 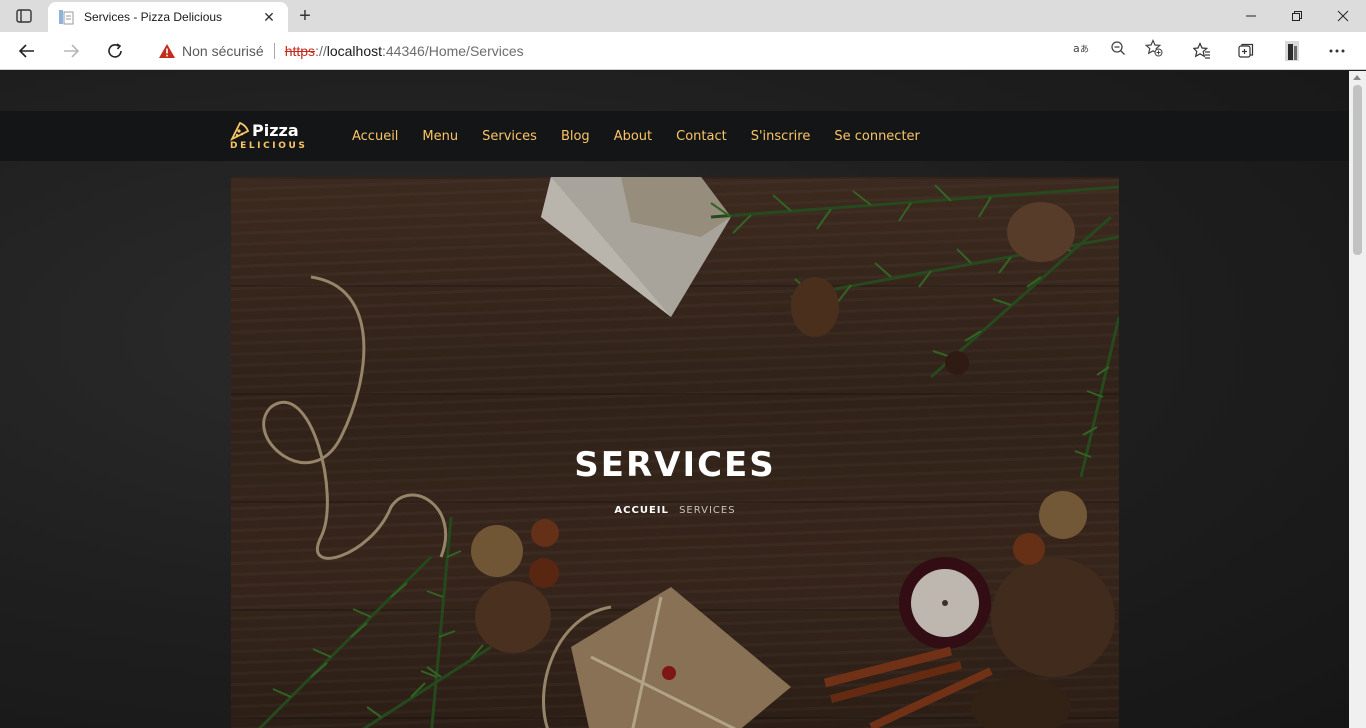 What do you see at coordinates (683, 16) in the screenshot?
I see `tab-bar: Services - Pizza Delicious ✕ +` at bounding box center [683, 16].